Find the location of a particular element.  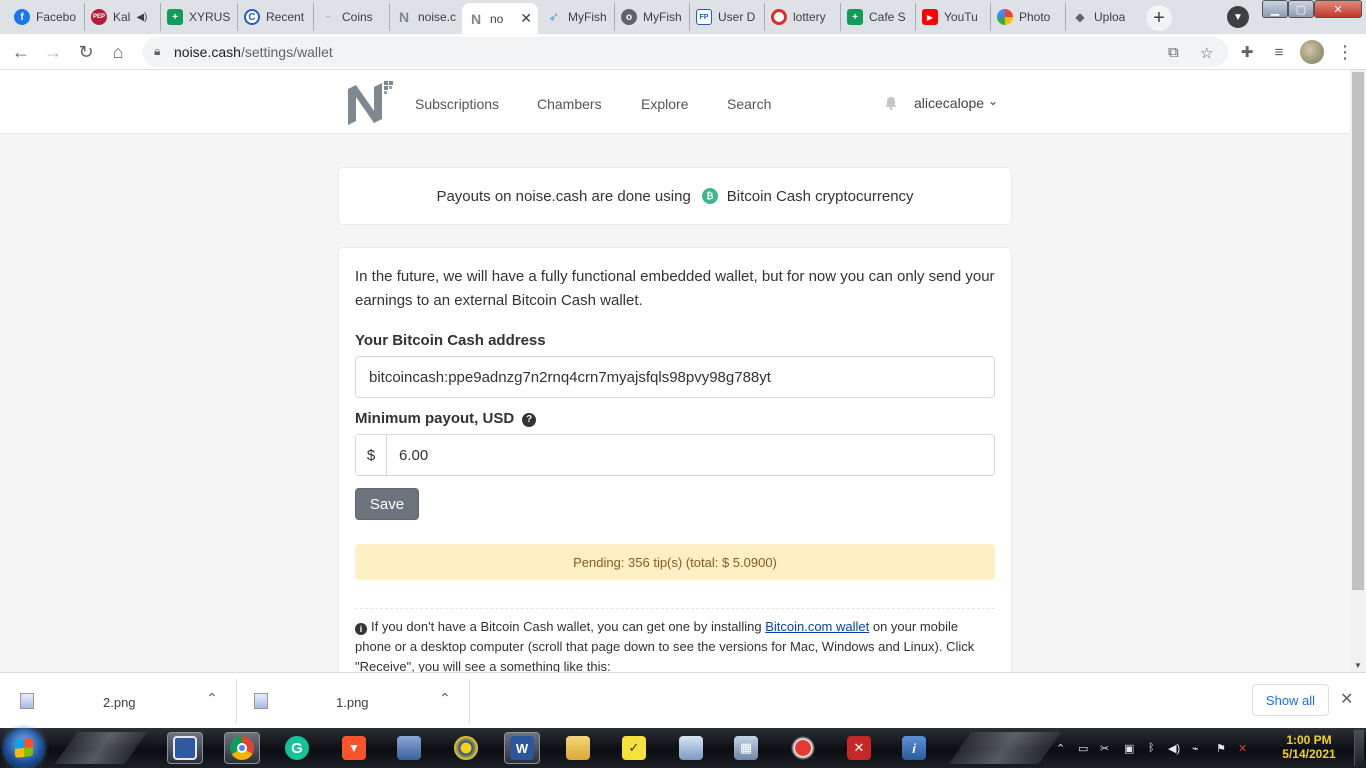

taskbar-app-scanner is located at coordinates (691, 748).